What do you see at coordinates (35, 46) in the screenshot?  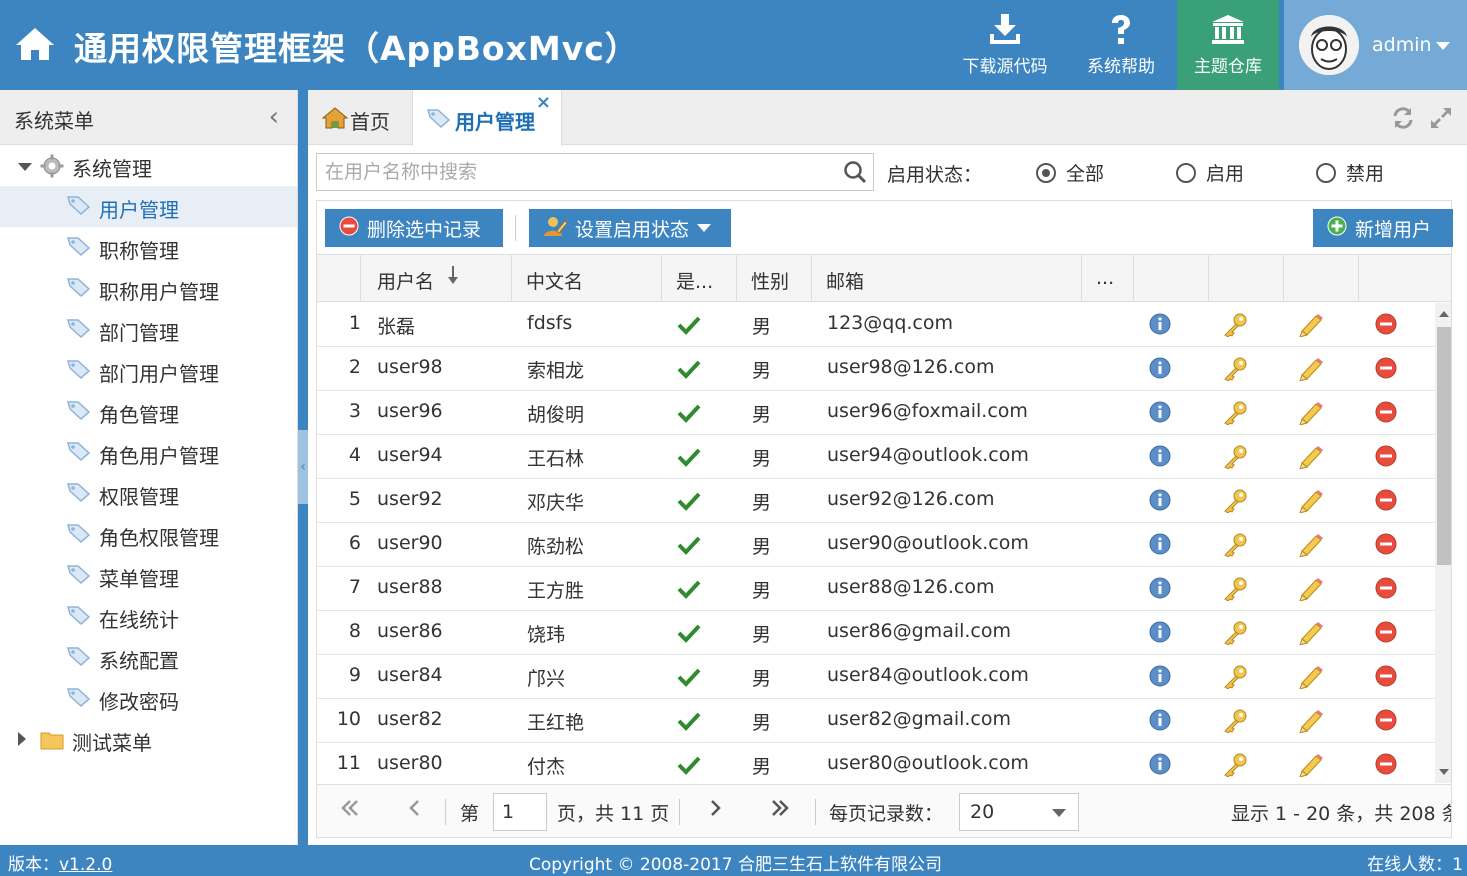 I see `home-icon` at bounding box center [35, 46].